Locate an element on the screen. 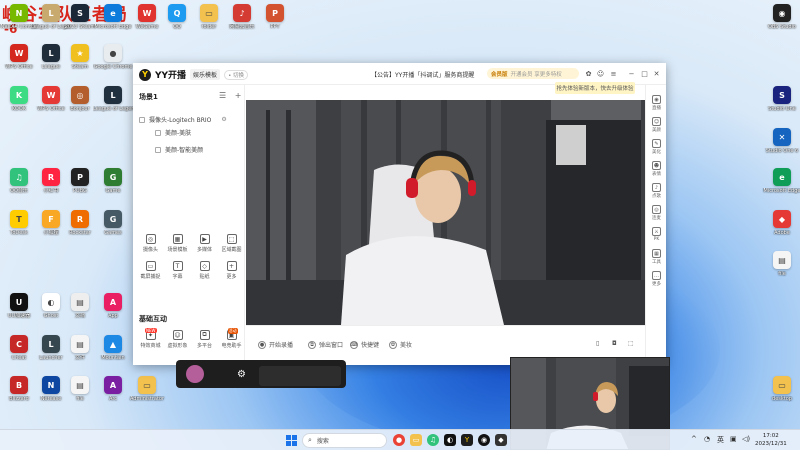 The height and width of the screenshot is (450, 800). right-tool: ♪ 点歌 is located at coordinates (656, 191).